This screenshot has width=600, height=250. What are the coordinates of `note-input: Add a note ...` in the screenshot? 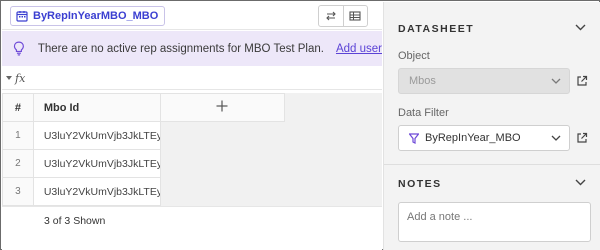 It's located at (494, 222).